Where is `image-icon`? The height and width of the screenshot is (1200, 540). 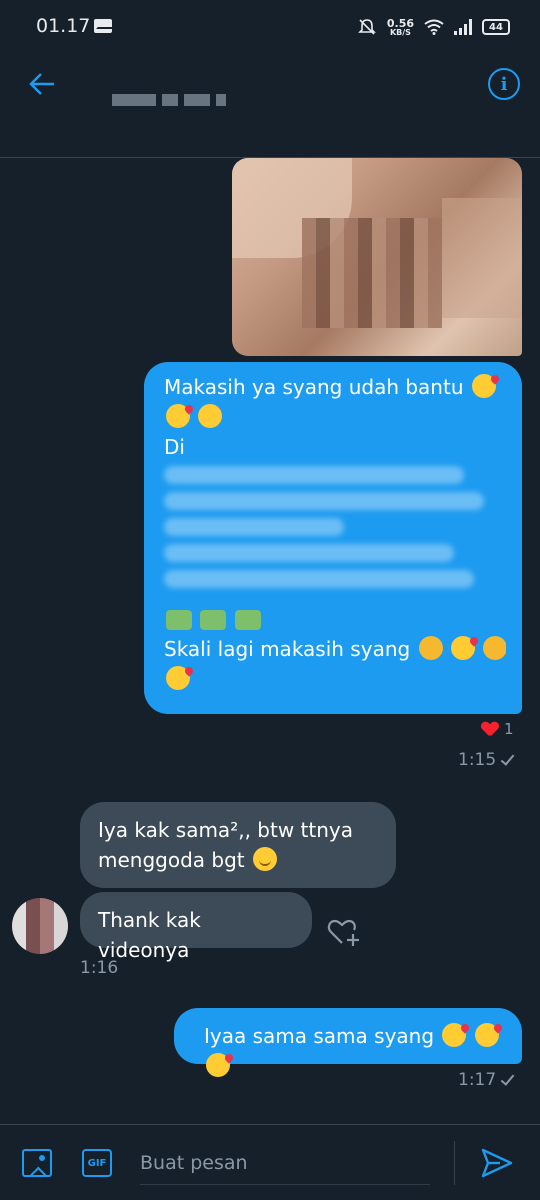 image-icon is located at coordinates (37, 1163).